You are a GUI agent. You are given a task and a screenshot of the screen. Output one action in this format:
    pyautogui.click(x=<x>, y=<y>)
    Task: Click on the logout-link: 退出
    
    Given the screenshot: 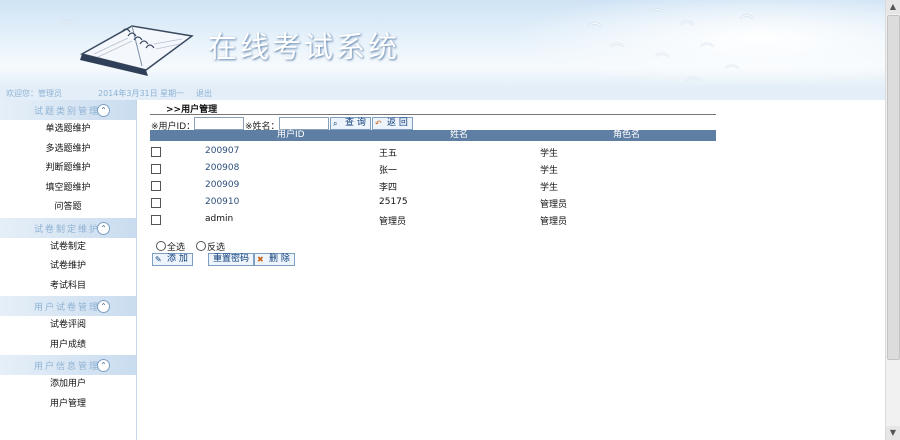 What is the action you would take?
    pyautogui.click(x=204, y=93)
    